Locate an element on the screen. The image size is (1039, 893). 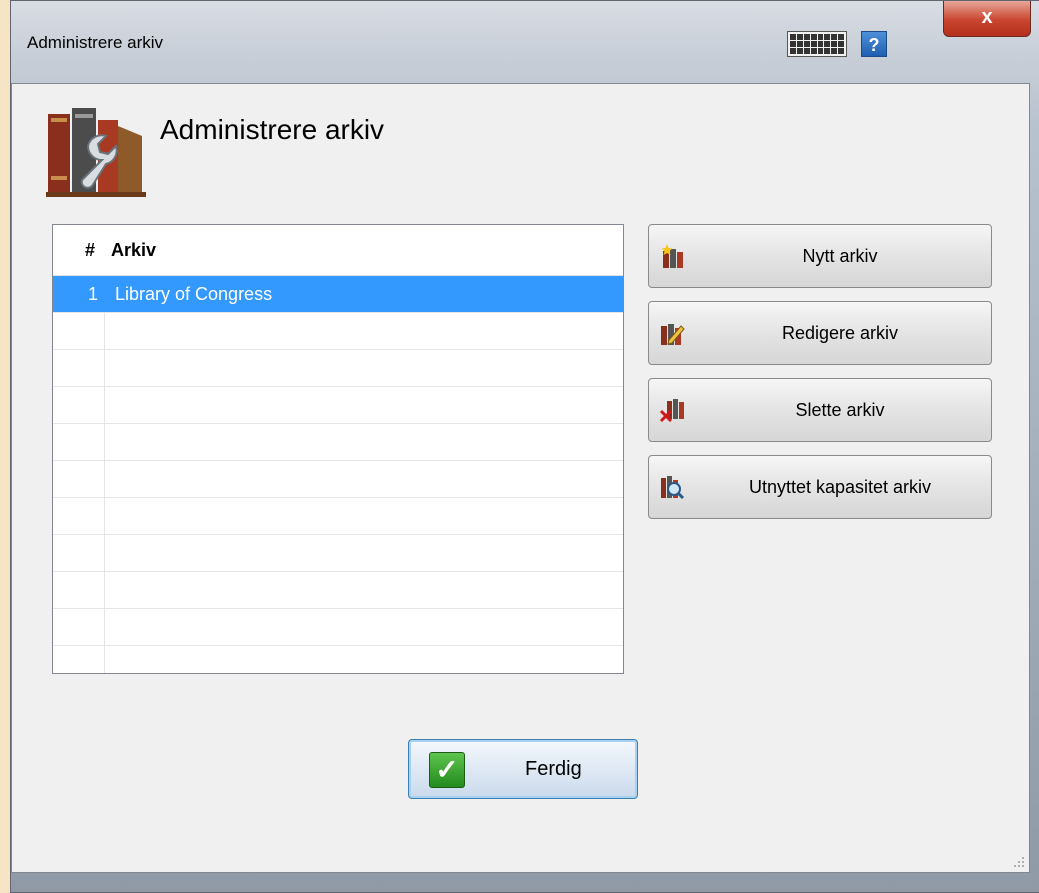
capacity-archive-button: Utnyttet kapasitet arkiv is located at coordinates (820, 487).